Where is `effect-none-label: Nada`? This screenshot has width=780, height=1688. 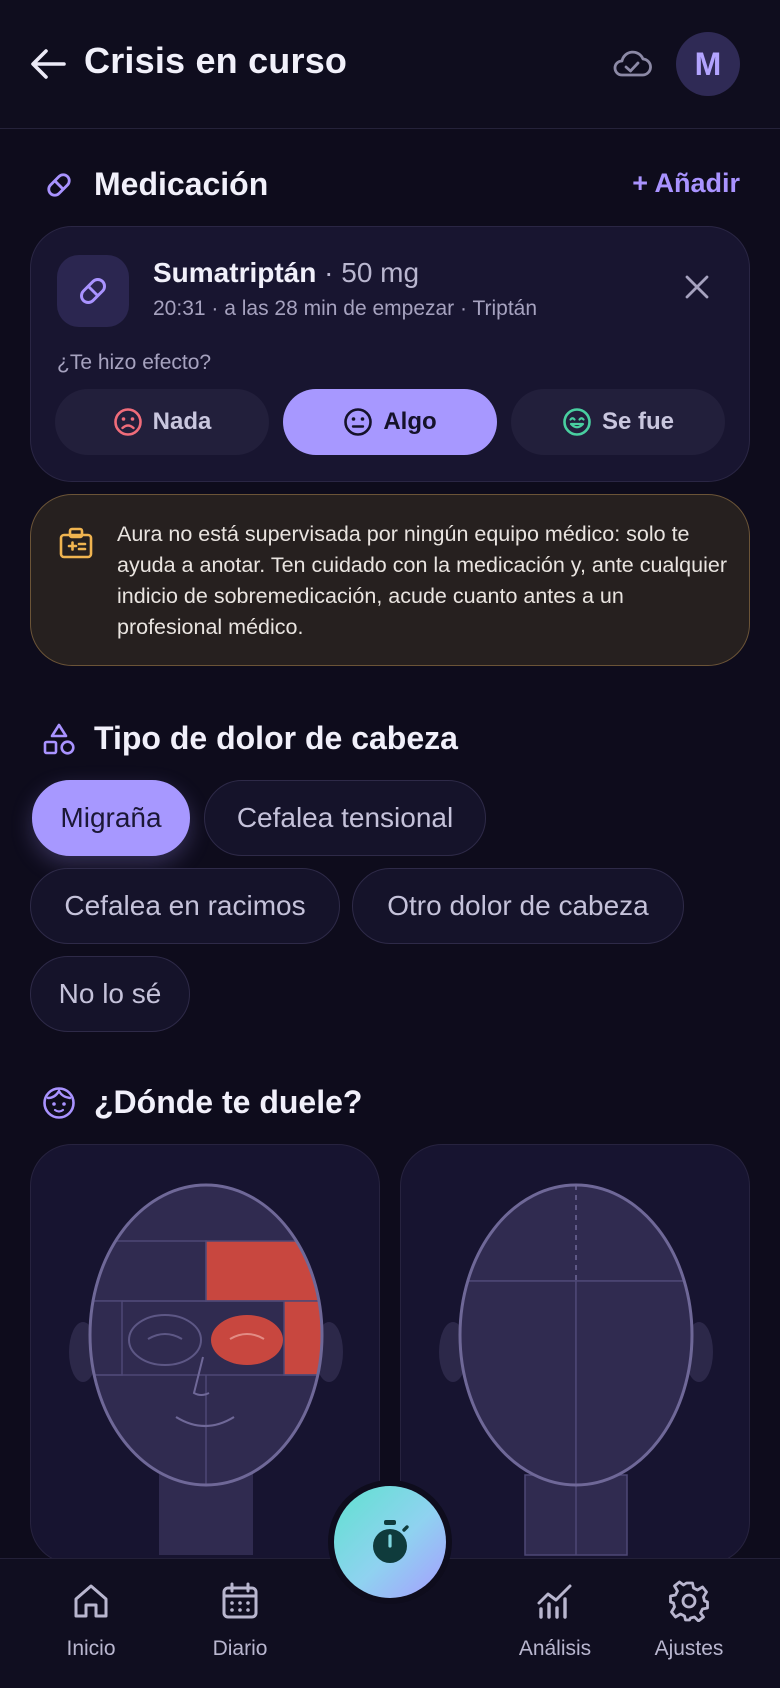
effect-none-label: Nada is located at coordinates (182, 421).